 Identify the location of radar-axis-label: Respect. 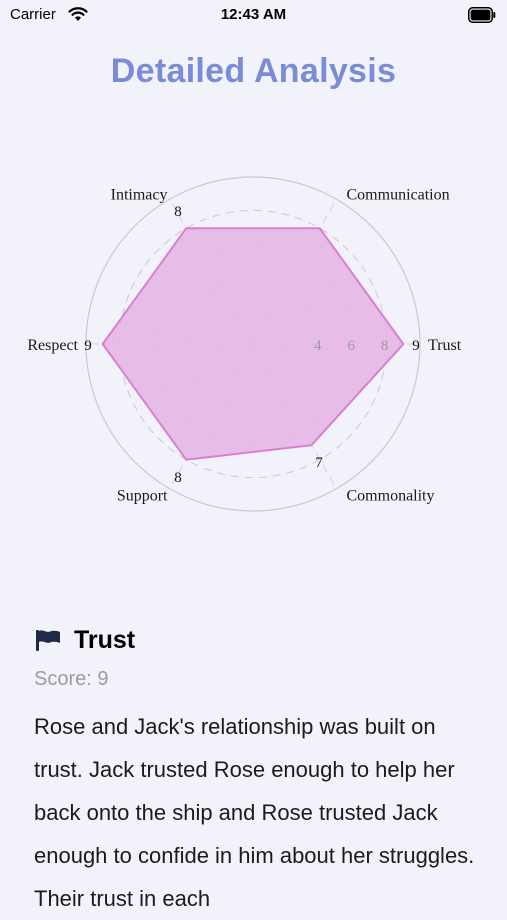
(52, 345).